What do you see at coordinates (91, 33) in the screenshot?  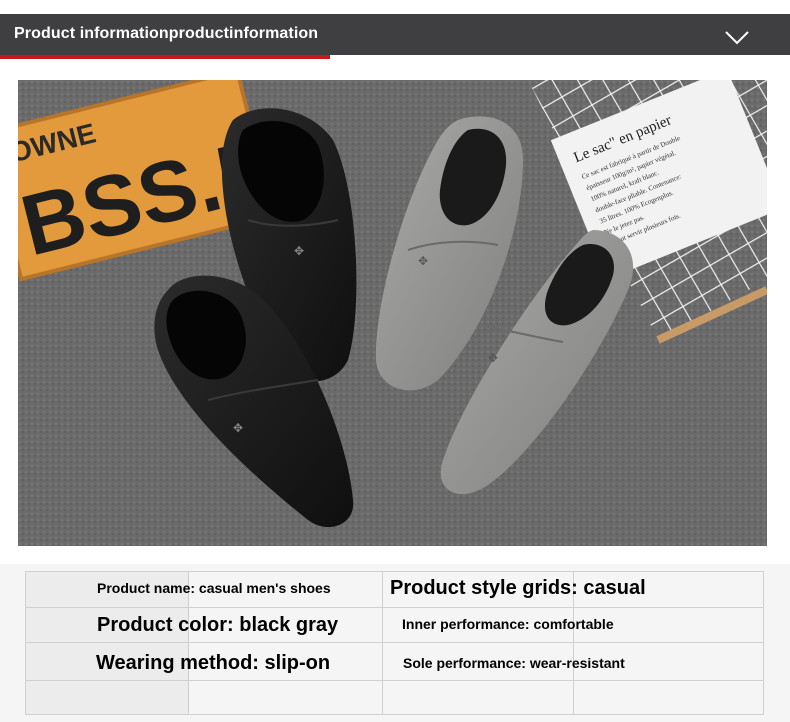 I see `section-title-main: Product information` at bounding box center [91, 33].